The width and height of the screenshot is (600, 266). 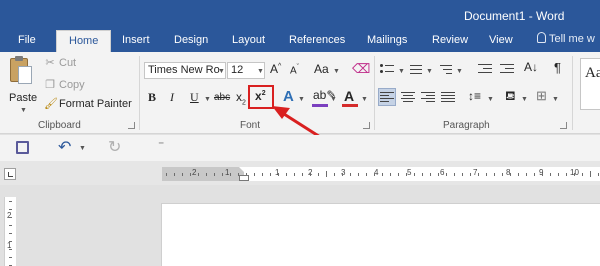 I want to click on grow-font-label: A, so click(x=274, y=69).